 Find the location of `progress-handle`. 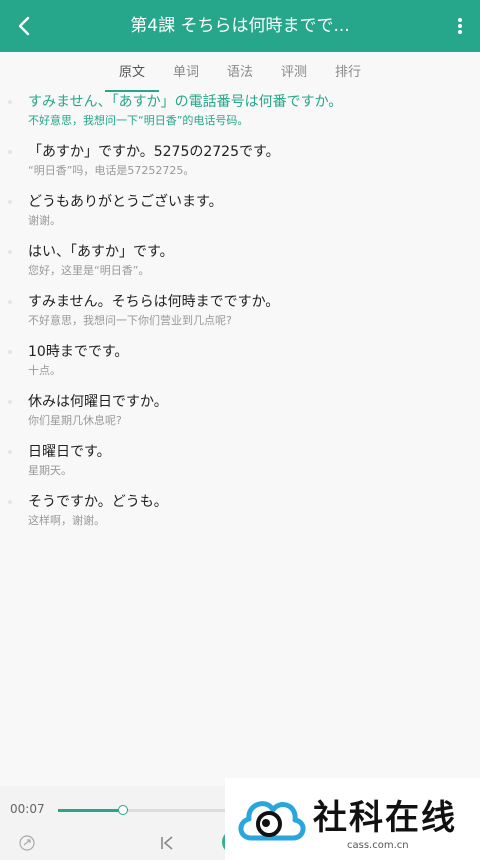

progress-handle is located at coordinates (122, 810).